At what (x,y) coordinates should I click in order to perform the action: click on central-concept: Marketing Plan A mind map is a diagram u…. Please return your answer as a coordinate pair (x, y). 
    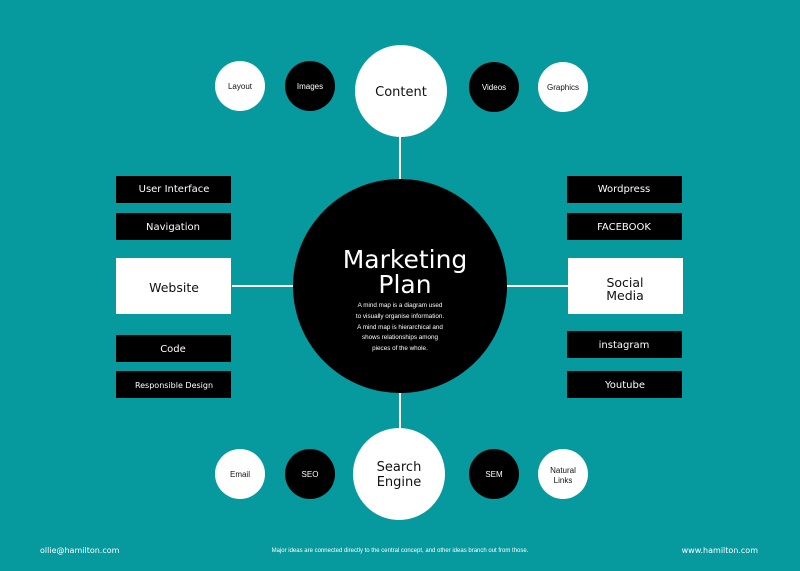
    Looking at the image, I should click on (400, 286).